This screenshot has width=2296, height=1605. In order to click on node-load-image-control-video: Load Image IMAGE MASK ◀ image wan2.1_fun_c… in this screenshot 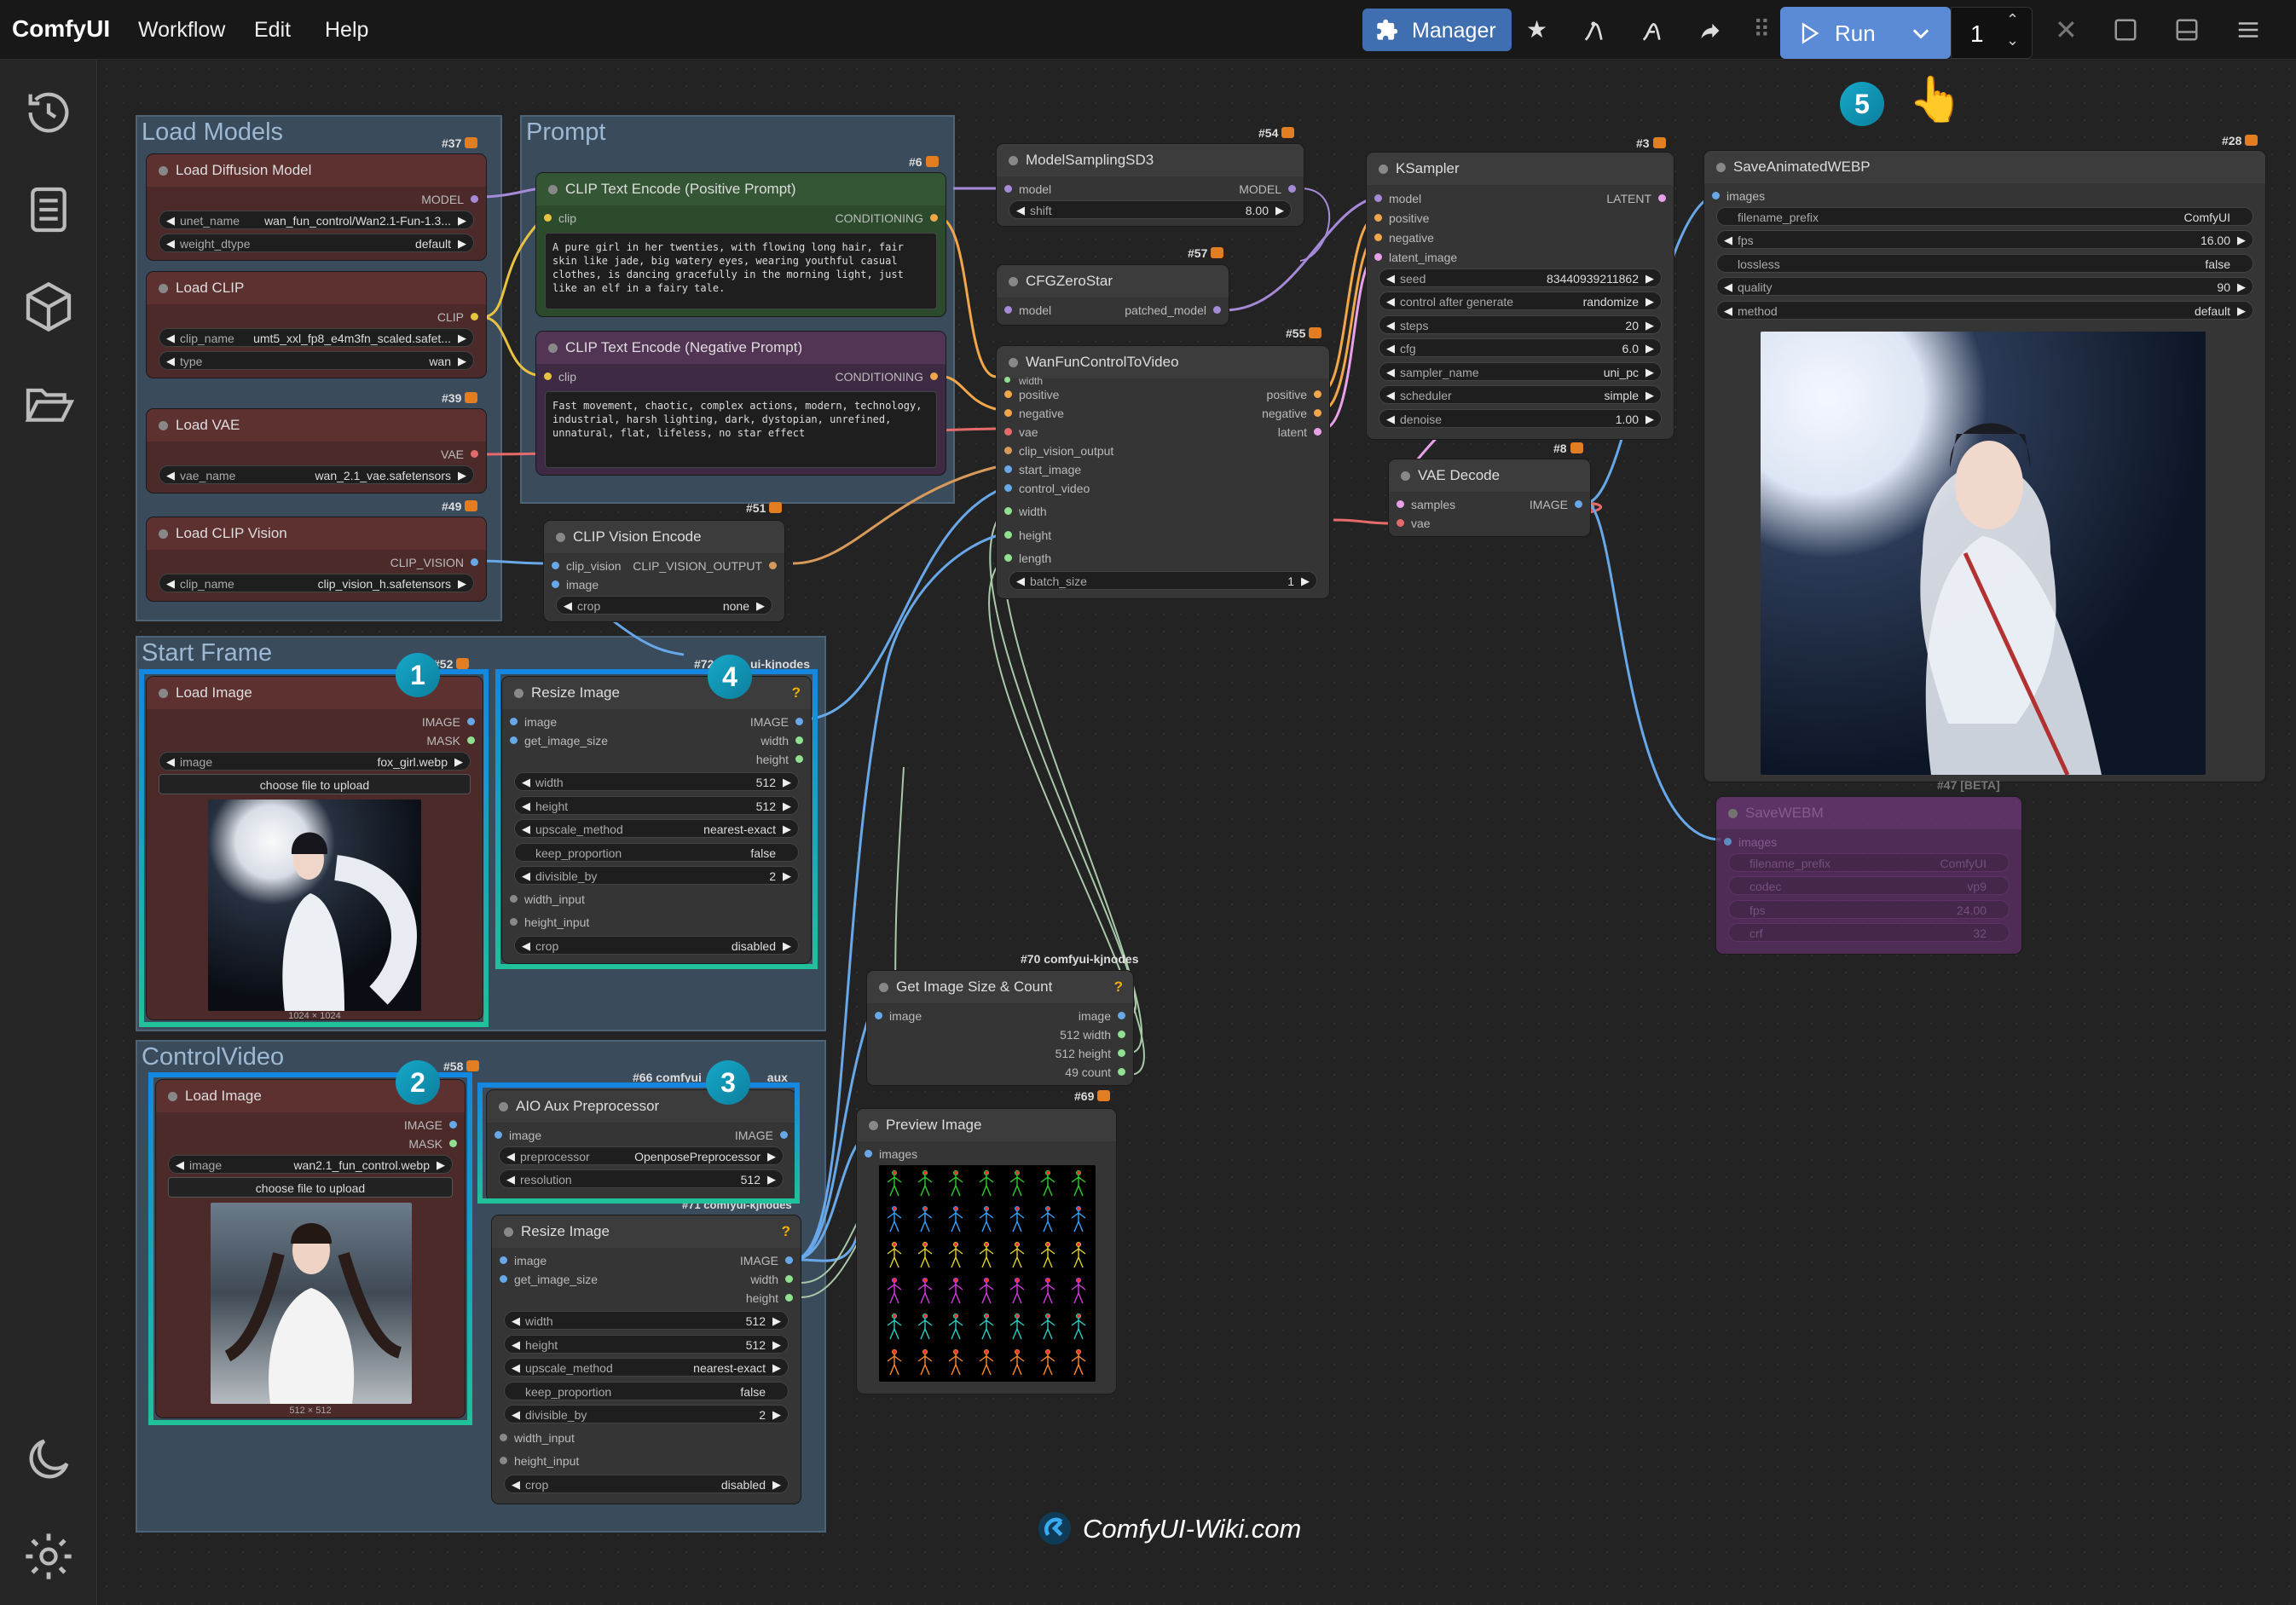, I will do `click(311, 1248)`.